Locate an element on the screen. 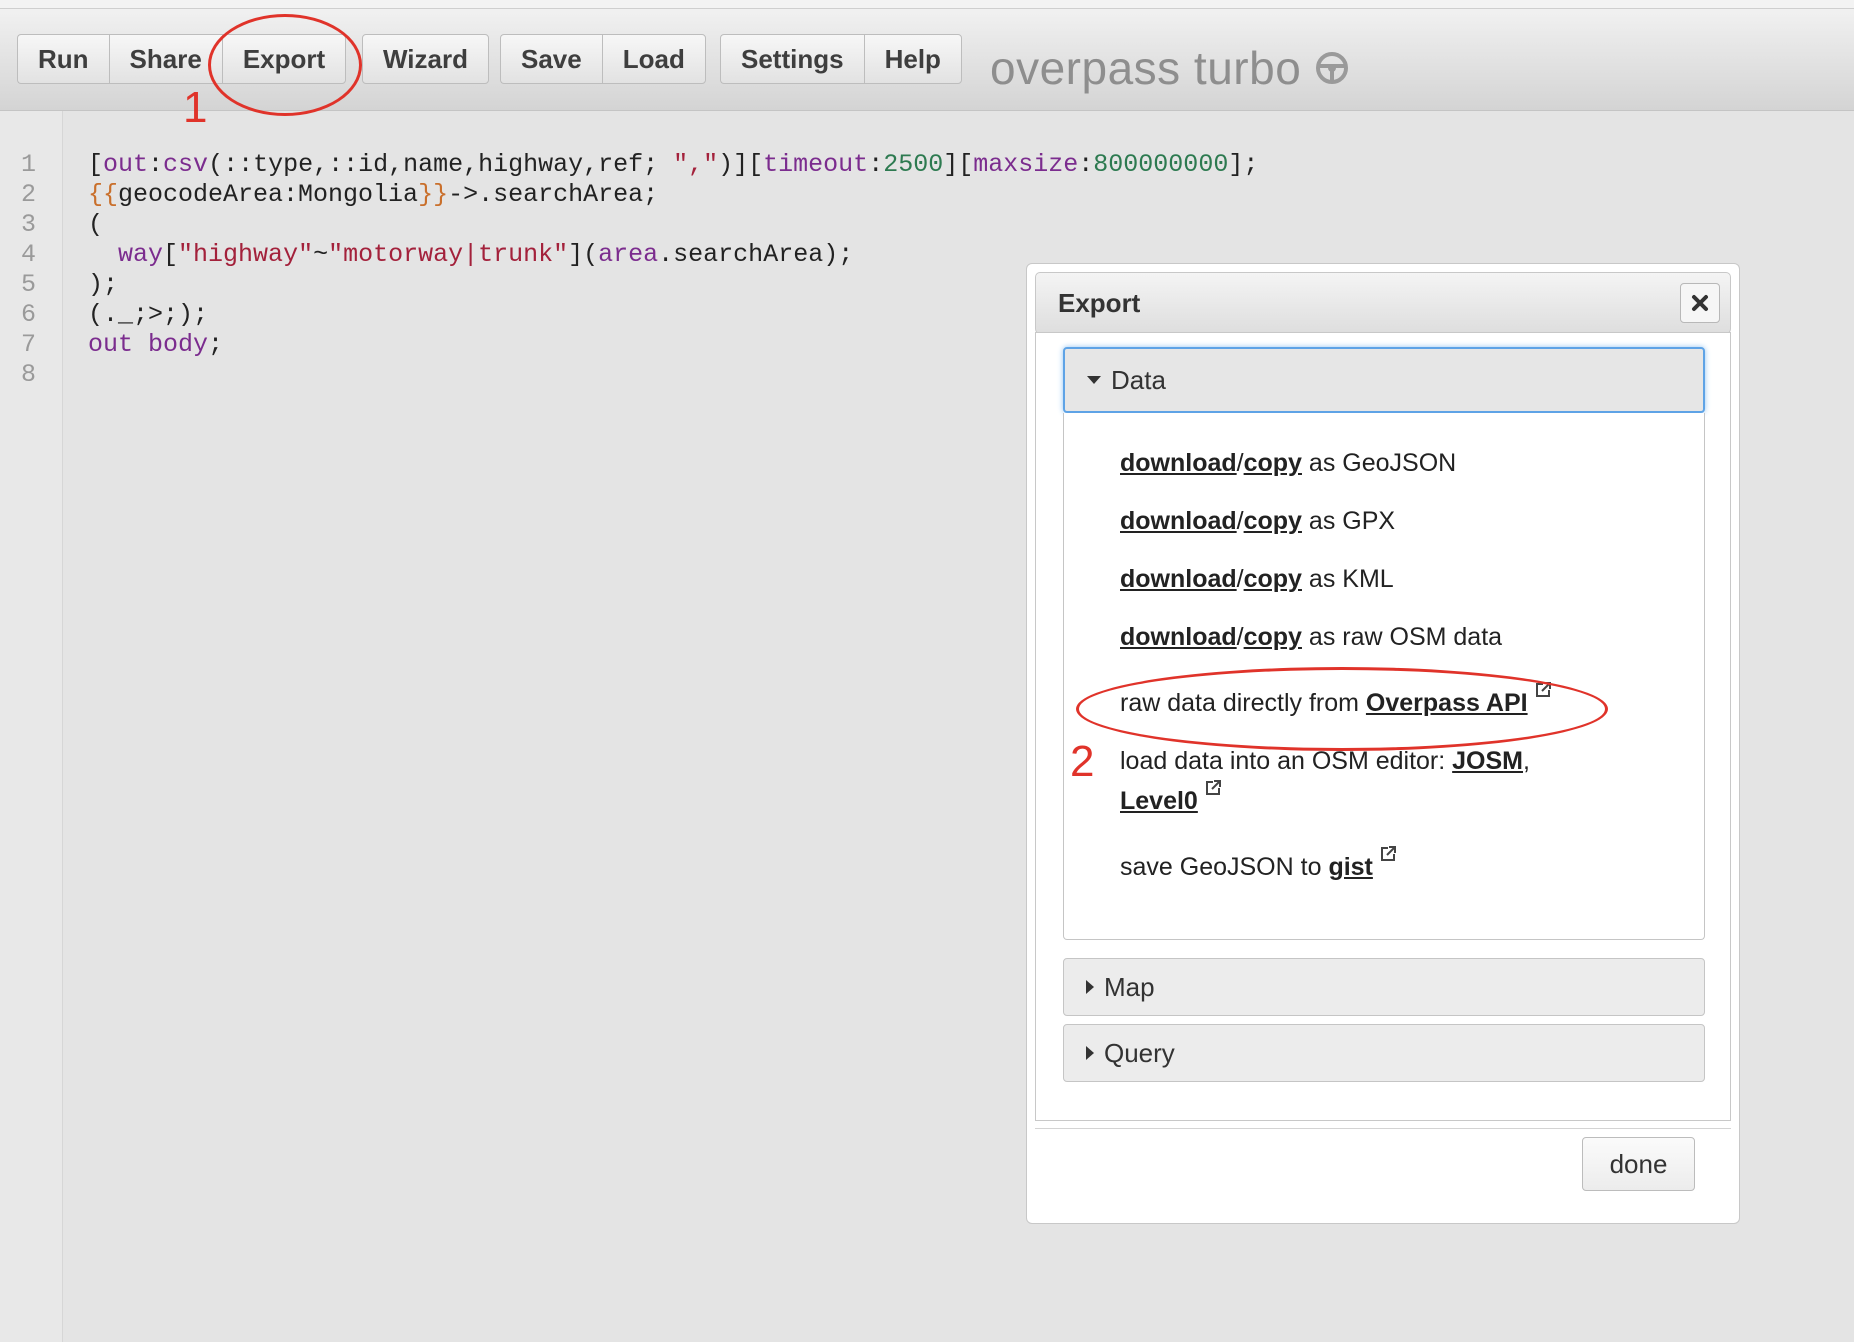  annotation-ellipse-export is located at coordinates (285, 65).